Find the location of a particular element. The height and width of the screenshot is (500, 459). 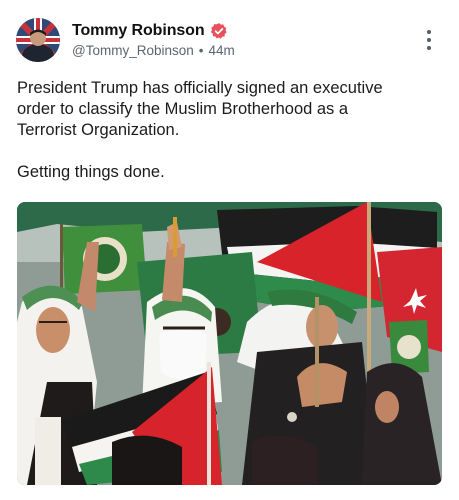

avatar-photo is located at coordinates (38, 40).